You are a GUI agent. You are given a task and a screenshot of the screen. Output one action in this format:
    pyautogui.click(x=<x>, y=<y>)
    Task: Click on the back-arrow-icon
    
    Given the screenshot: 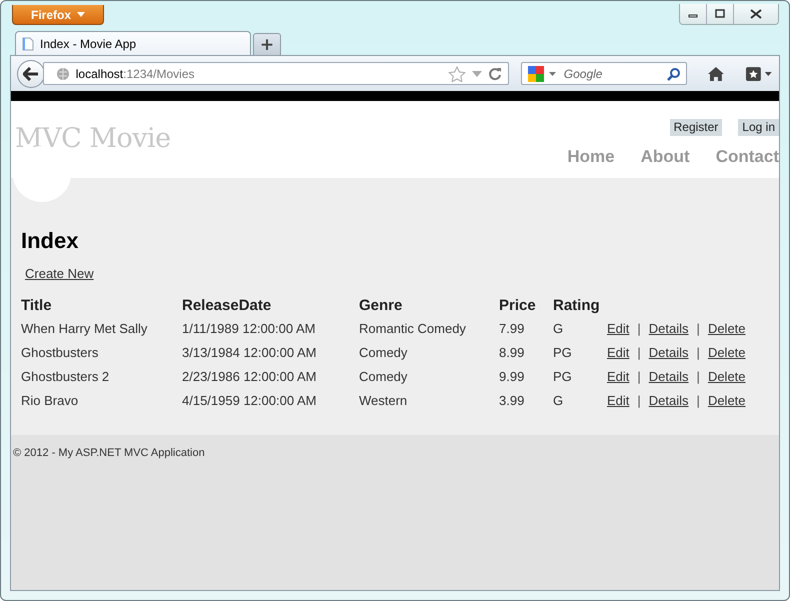 What is the action you would take?
    pyautogui.click(x=30, y=73)
    